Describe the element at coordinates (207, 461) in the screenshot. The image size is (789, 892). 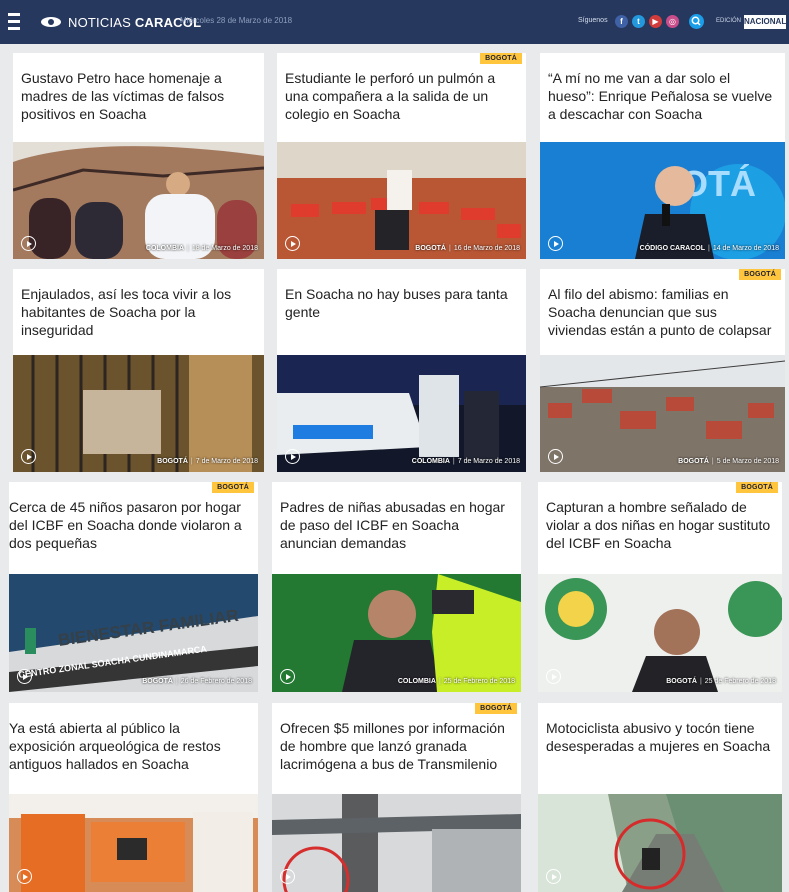
I see `article-meta: BOGOTÁ | 7 de Marzo de 2018` at that location.